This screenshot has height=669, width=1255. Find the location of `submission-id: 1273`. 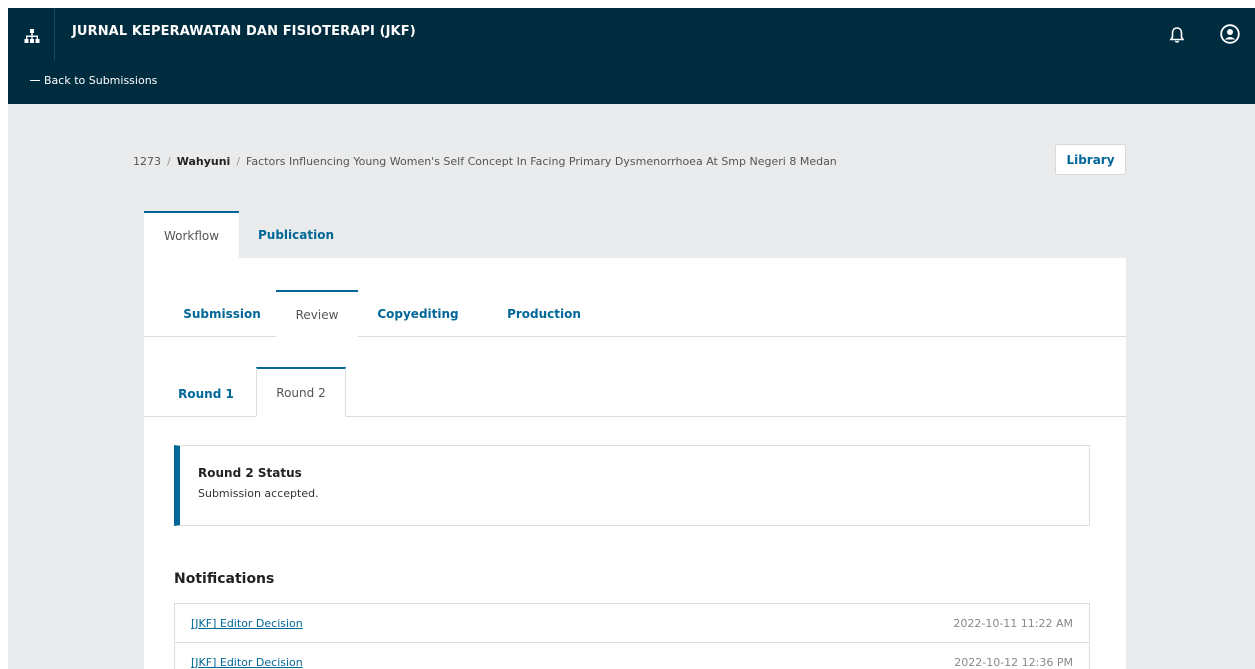

submission-id: 1273 is located at coordinates (147, 161).